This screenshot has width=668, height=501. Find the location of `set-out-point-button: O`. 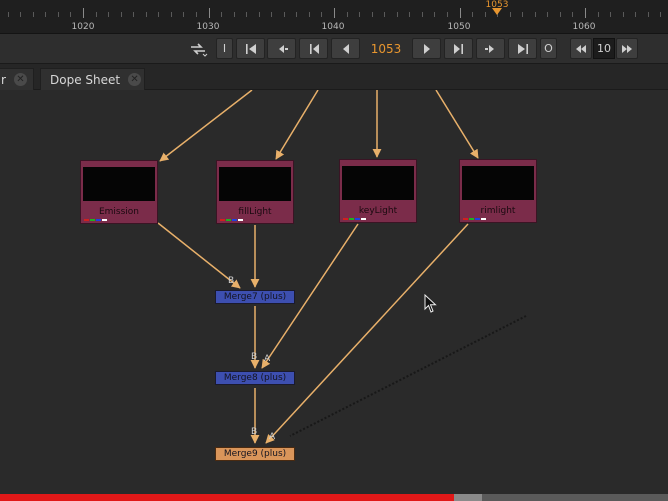

set-out-point-button: O is located at coordinates (548, 48).